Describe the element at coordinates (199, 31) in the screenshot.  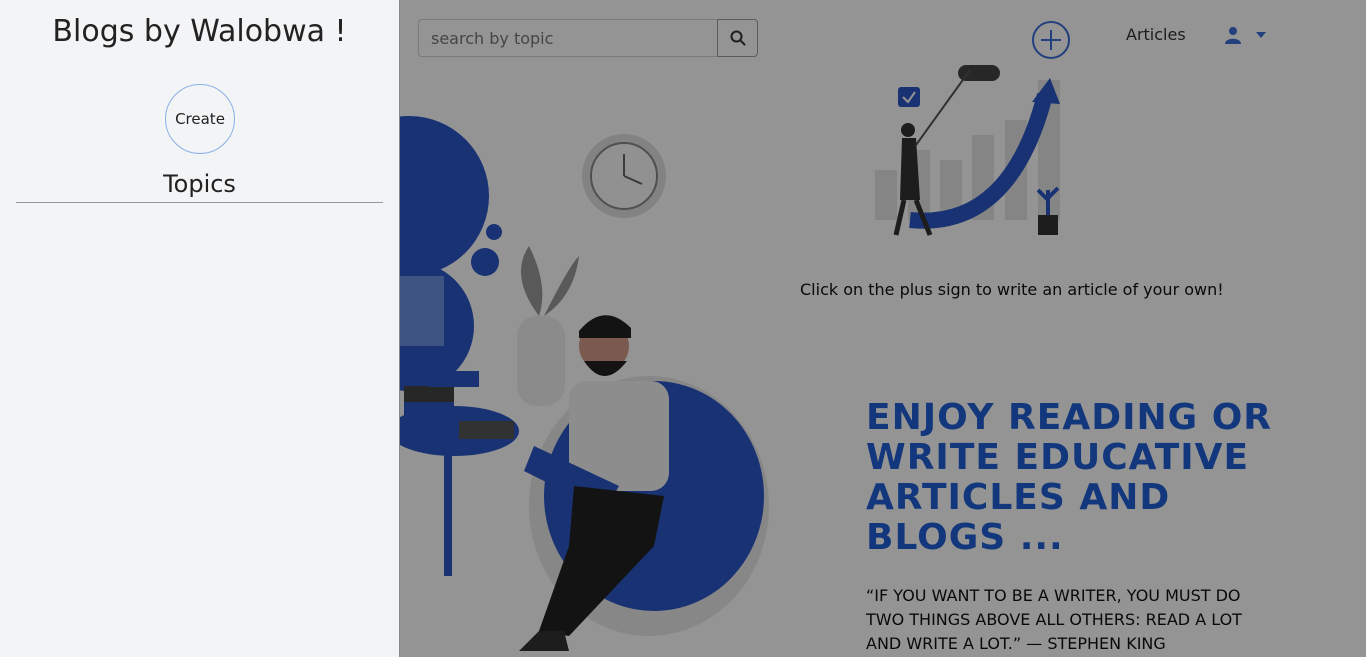
I see `site-title: Blogs by Walobwa !` at that location.